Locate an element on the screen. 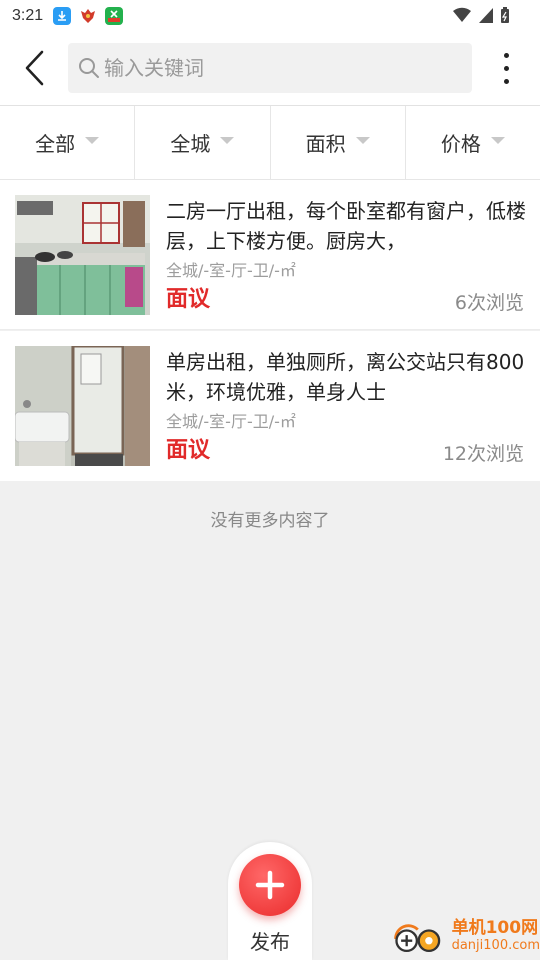 This screenshot has width=540, height=960. chevron-left-icon is located at coordinates (34, 68).